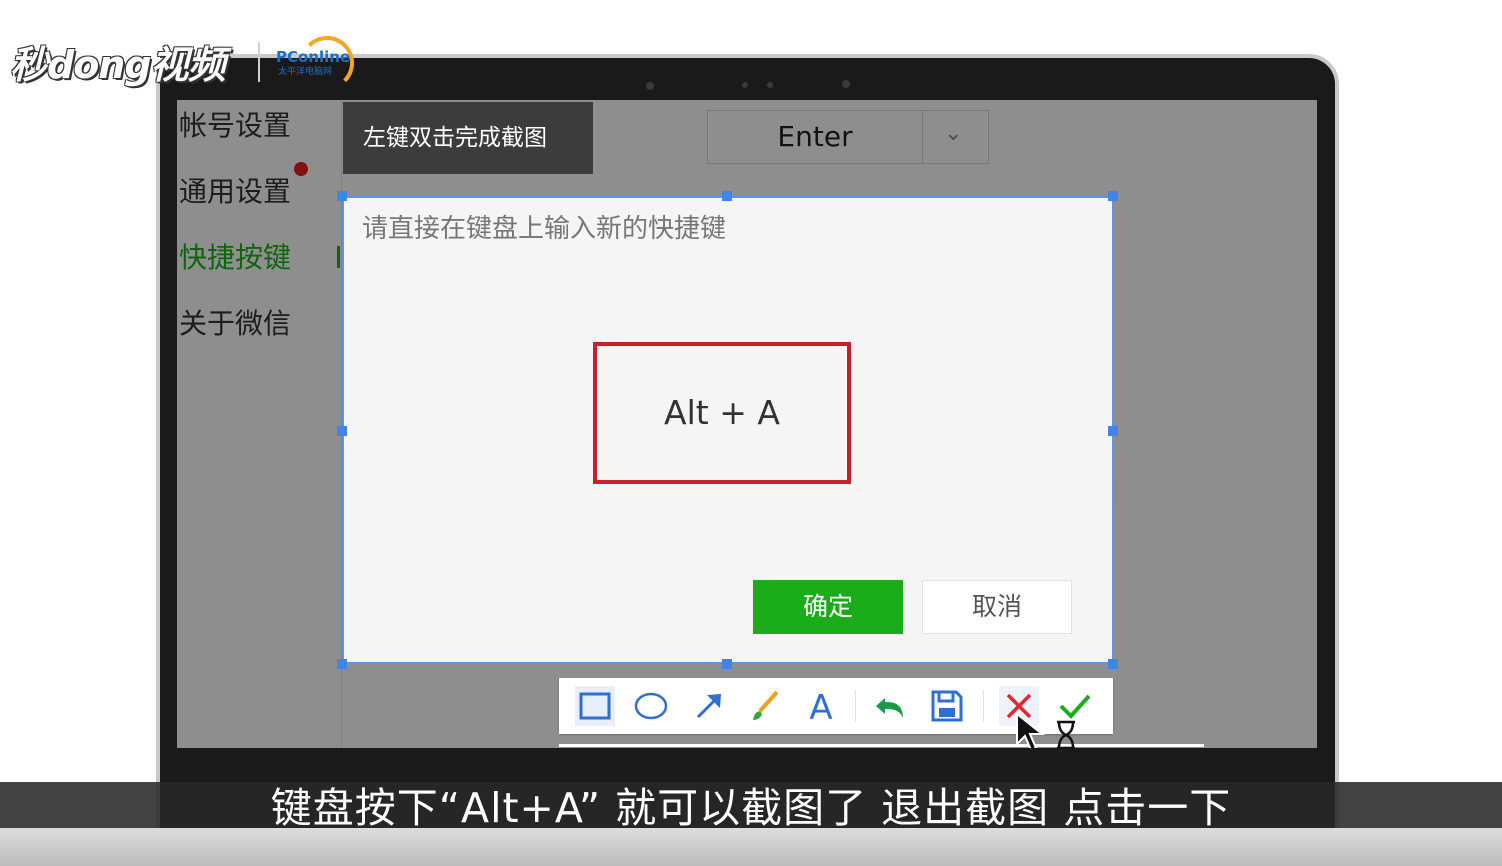  Describe the element at coordinates (342, 431) in the screenshot. I see `resize-handle-left` at that location.